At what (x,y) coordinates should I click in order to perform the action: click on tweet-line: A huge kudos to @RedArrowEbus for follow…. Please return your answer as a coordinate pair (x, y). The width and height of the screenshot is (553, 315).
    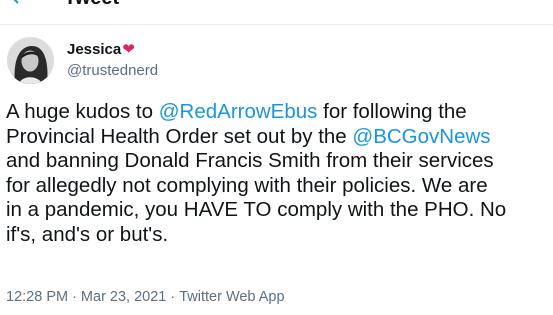
    Looking at the image, I should click on (279, 112).